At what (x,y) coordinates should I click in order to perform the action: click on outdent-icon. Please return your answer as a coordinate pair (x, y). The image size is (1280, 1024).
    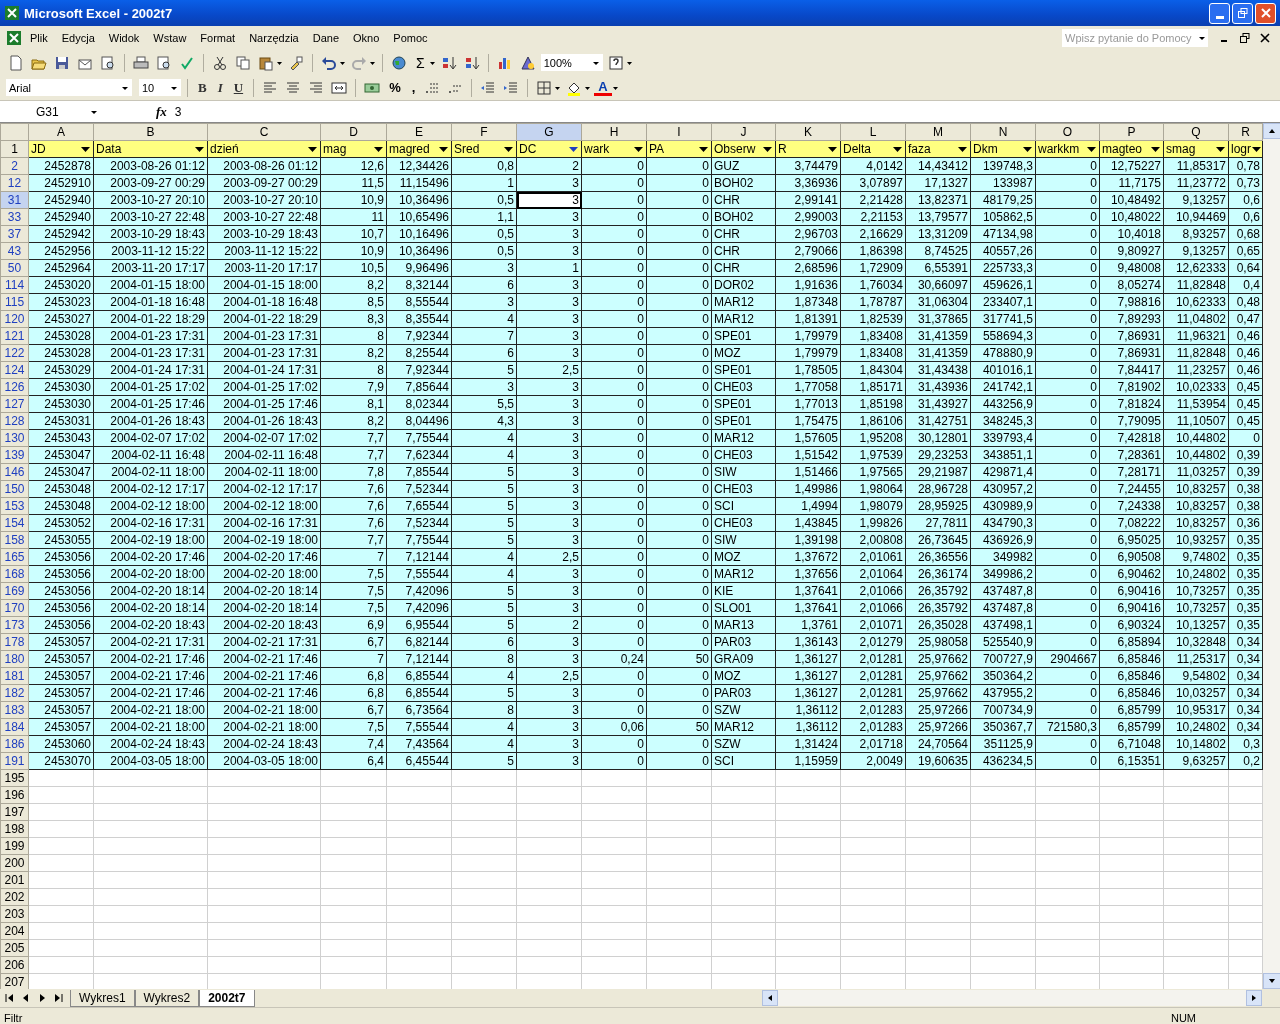
    Looking at the image, I should click on (488, 87).